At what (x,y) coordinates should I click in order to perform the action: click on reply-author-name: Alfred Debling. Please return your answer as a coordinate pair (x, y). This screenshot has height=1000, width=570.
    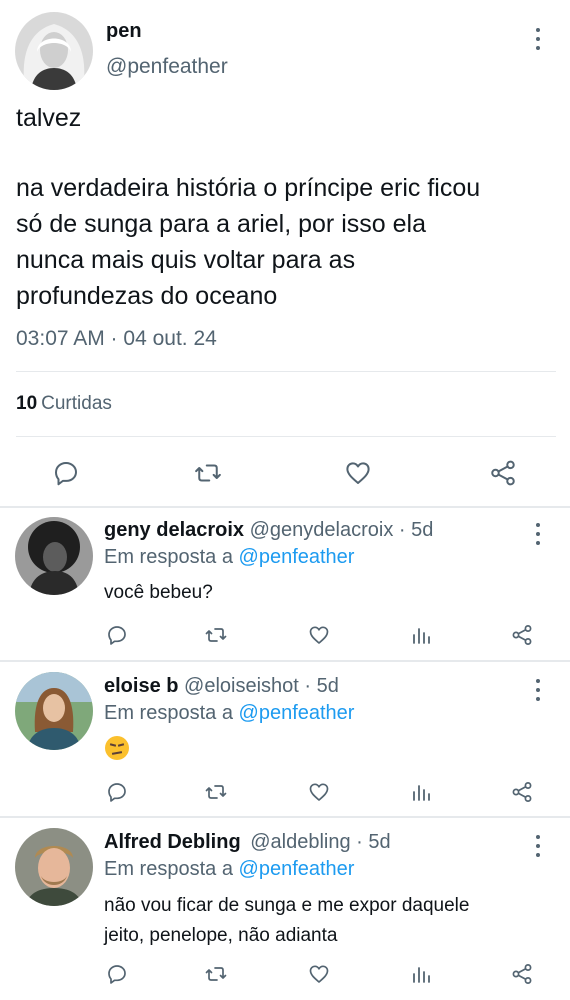
    Looking at the image, I should click on (172, 842).